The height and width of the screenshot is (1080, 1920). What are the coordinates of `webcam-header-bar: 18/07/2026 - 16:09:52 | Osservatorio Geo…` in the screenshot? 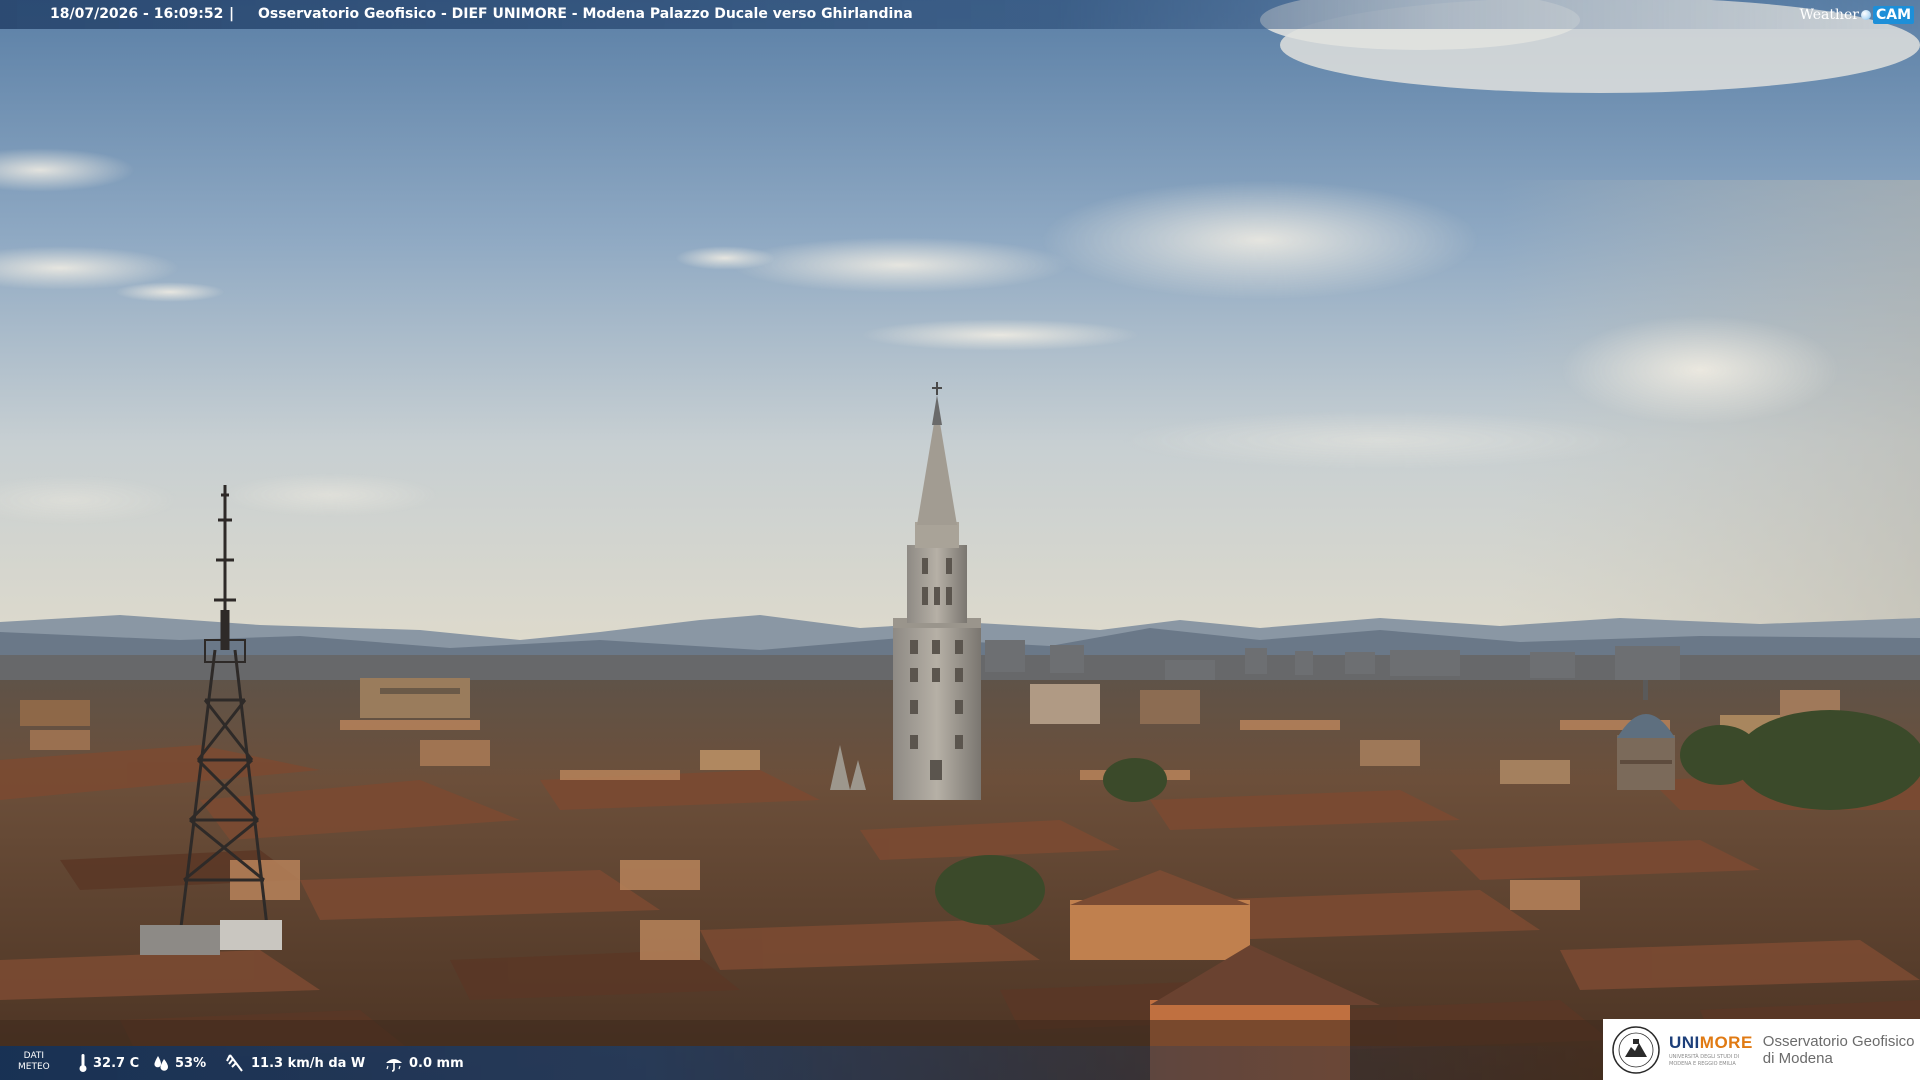 It's located at (960, 14).